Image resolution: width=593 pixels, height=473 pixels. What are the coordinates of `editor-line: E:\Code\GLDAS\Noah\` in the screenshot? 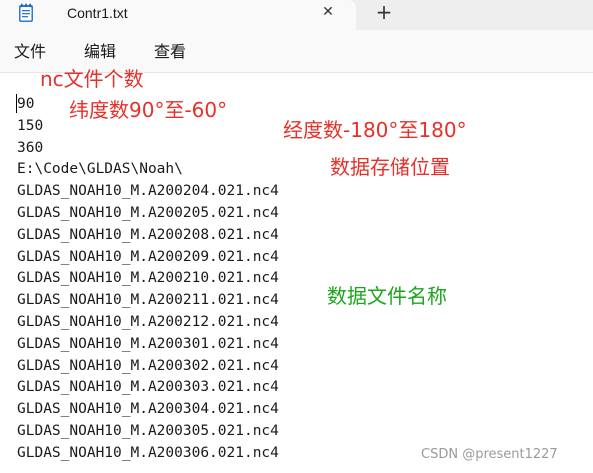 It's located at (100, 169).